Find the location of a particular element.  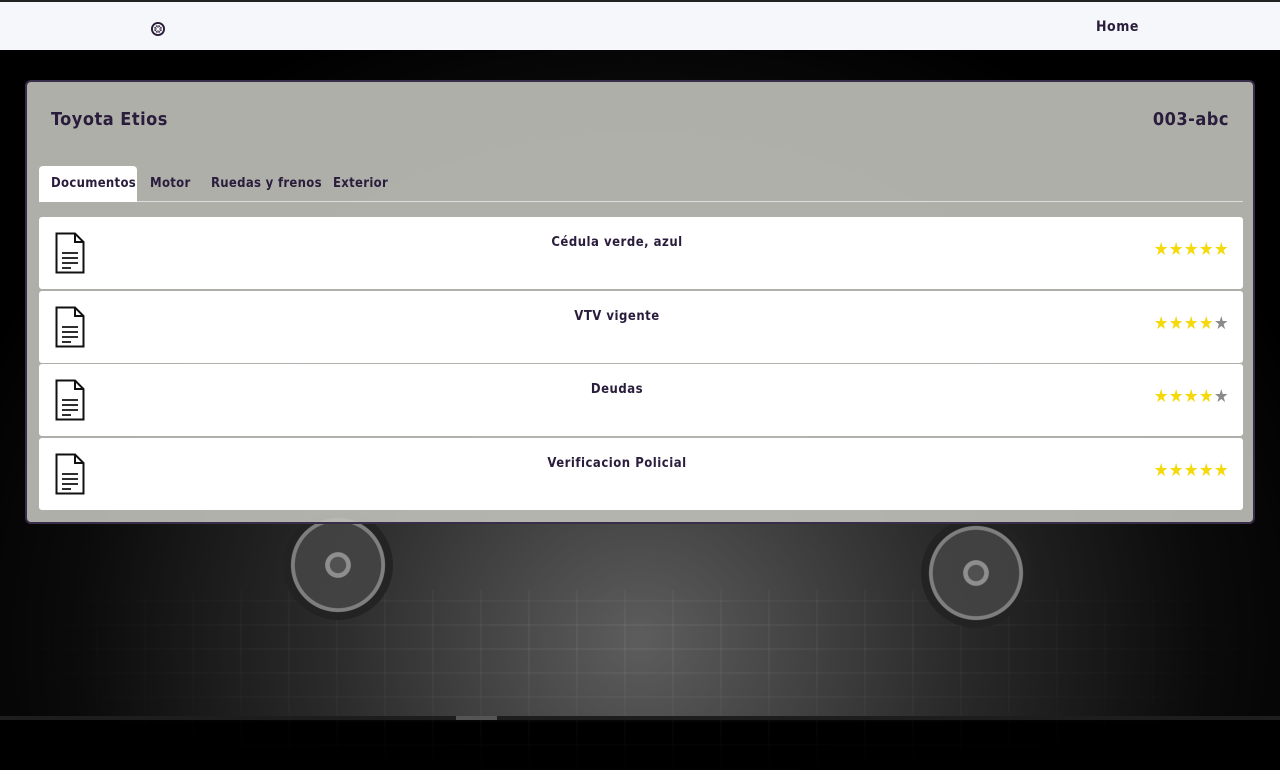

document-title: Cédula verde, azul is located at coordinates (617, 242).